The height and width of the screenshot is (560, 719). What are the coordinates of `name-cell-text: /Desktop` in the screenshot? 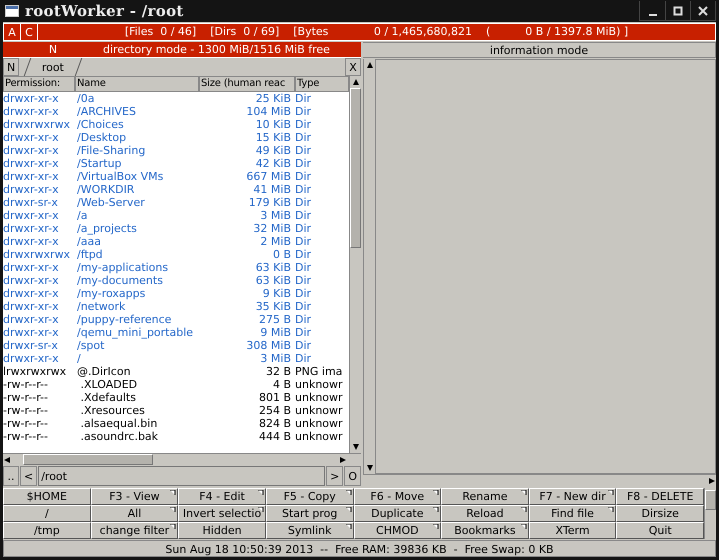 It's located at (102, 137).